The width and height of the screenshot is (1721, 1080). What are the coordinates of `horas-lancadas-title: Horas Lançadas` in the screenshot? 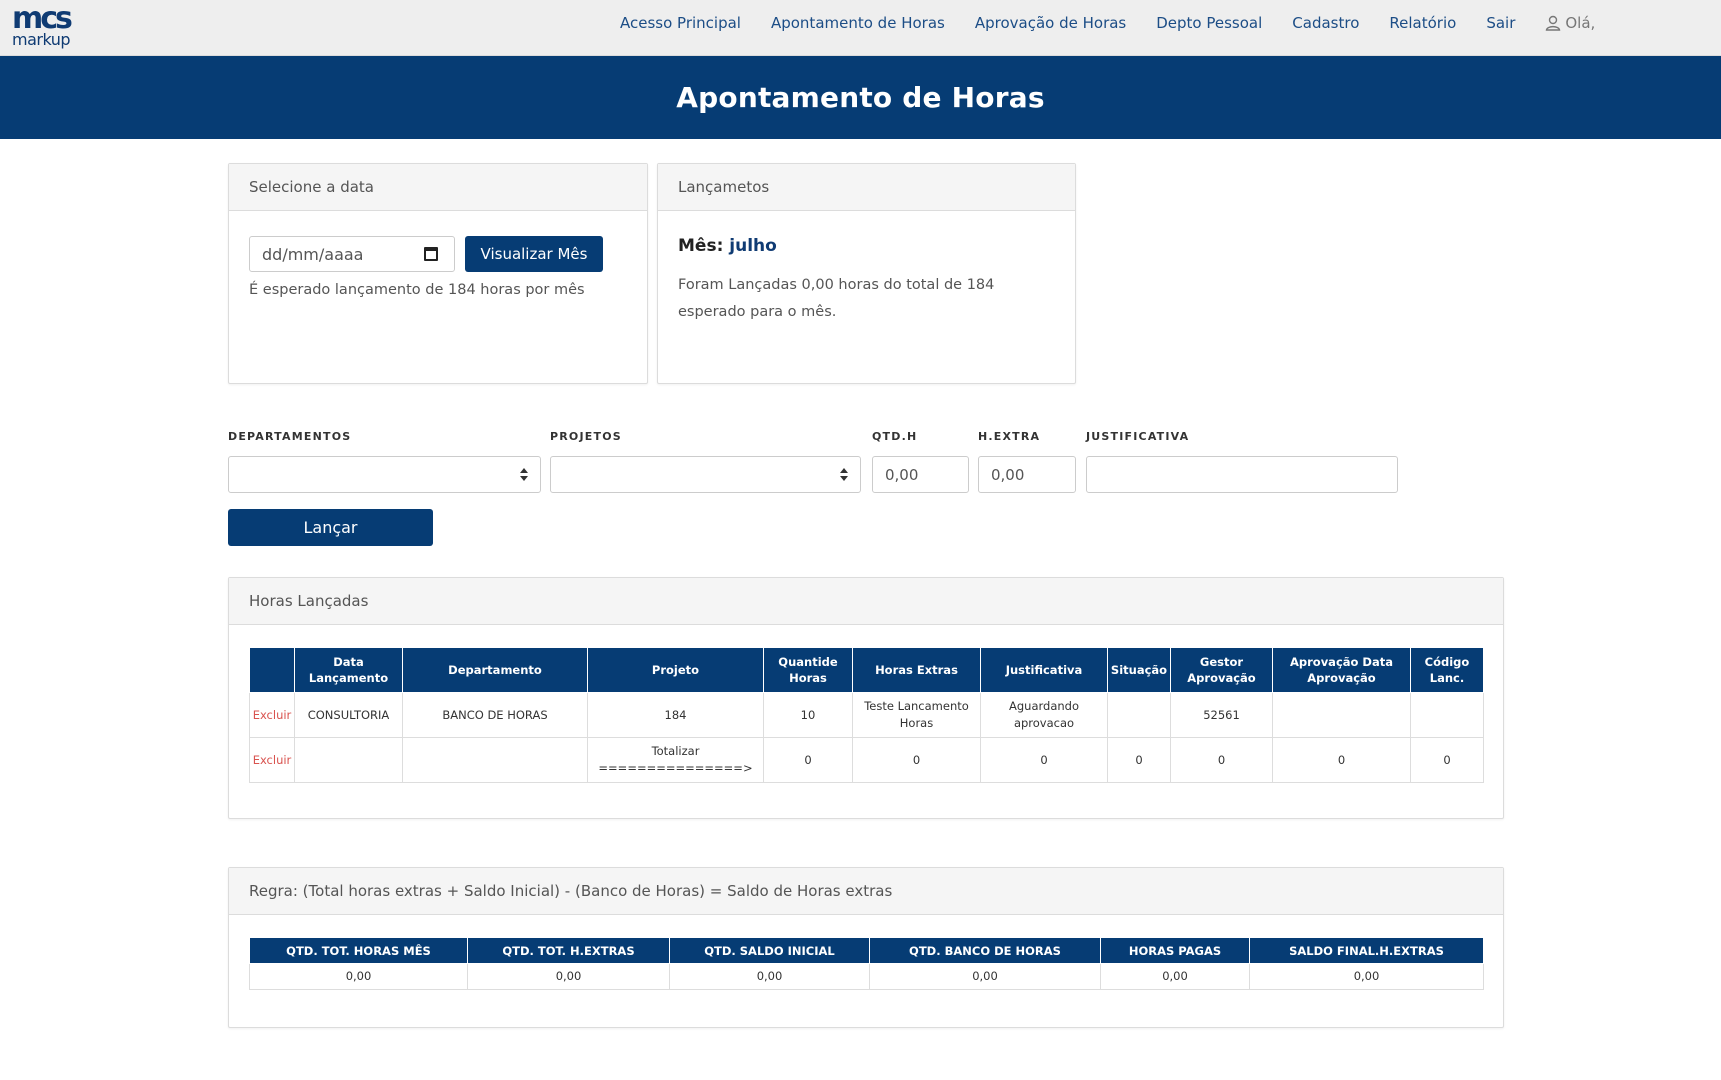 It's located at (866, 601).